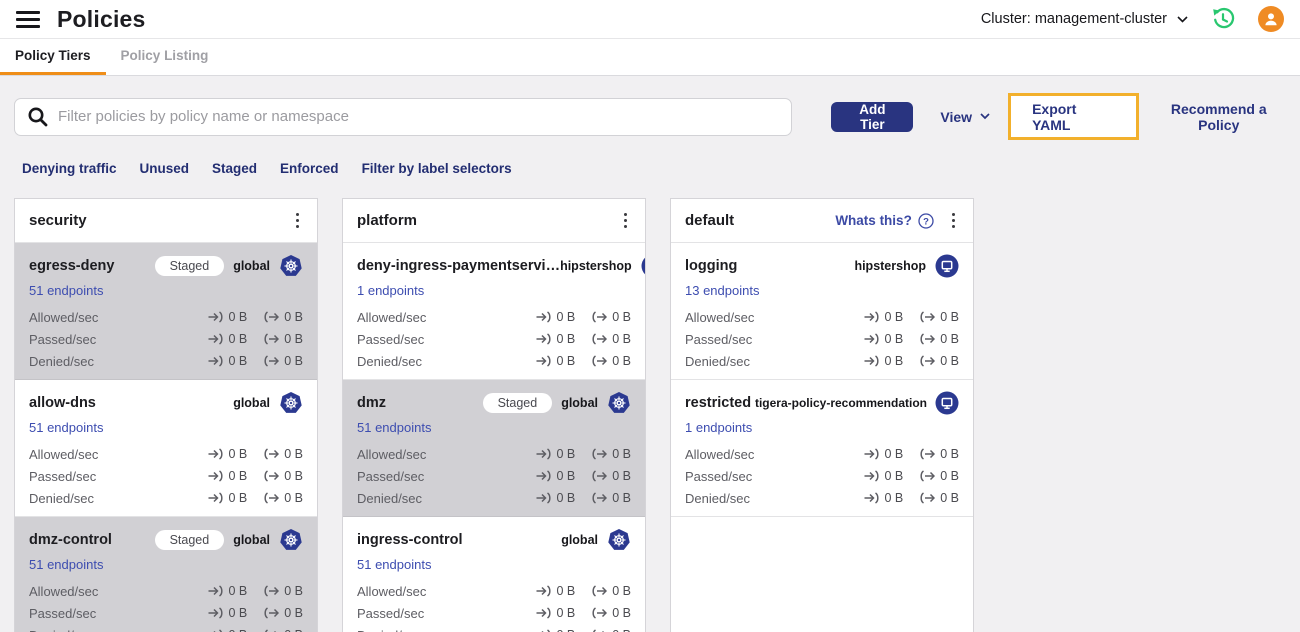 The width and height of the screenshot is (1300, 632). What do you see at coordinates (234, 168) in the screenshot?
I see `filter-staged: Staged` at bounding box center [234, 168].